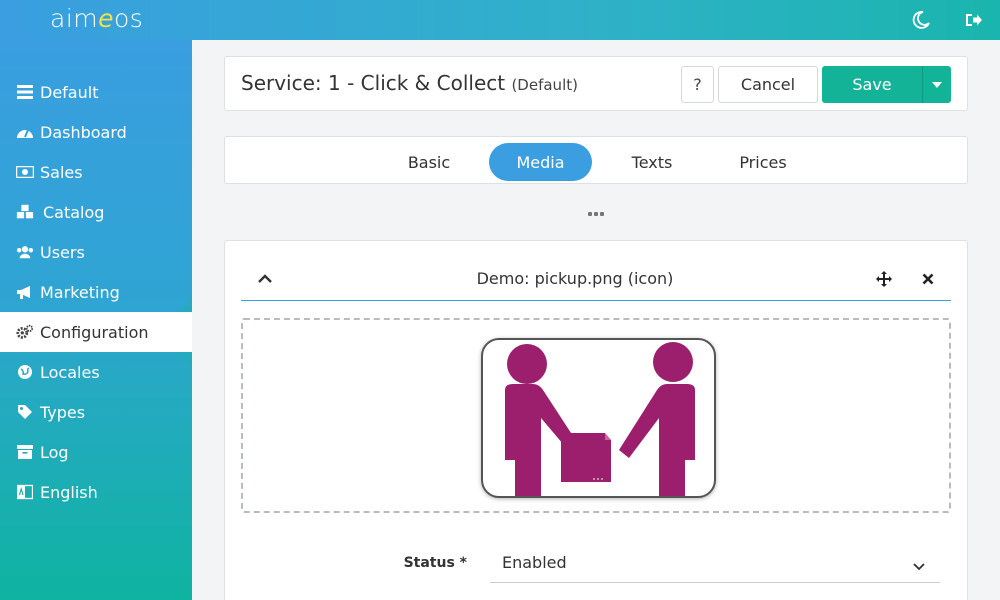 The image size is (1000, 600). Describe the element at coordinates (69, 492) in the screenshot. I see `sidebar-item-label: English` at that location.